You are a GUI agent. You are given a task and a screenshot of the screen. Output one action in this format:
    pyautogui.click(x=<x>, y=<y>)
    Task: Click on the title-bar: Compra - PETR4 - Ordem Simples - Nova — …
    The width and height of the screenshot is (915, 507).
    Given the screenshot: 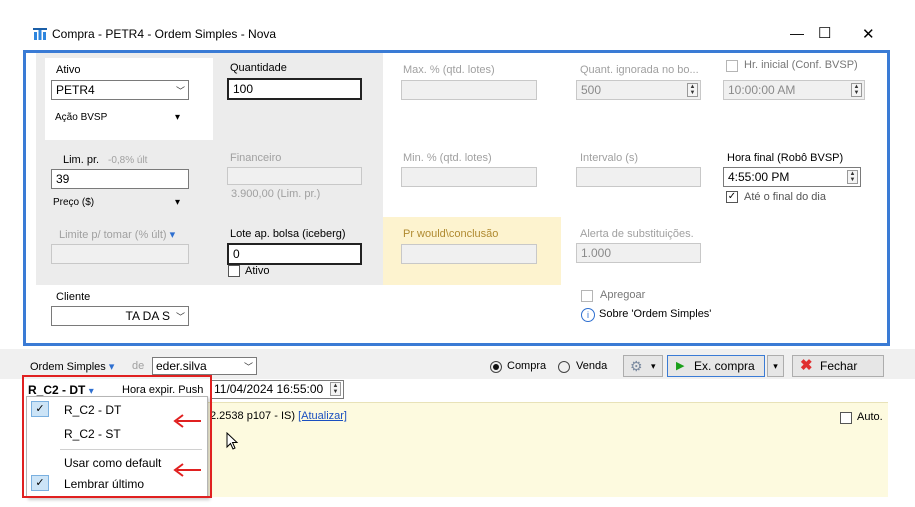 What is the action you would take?
    pyautogui.click(x=457, y=35)
    